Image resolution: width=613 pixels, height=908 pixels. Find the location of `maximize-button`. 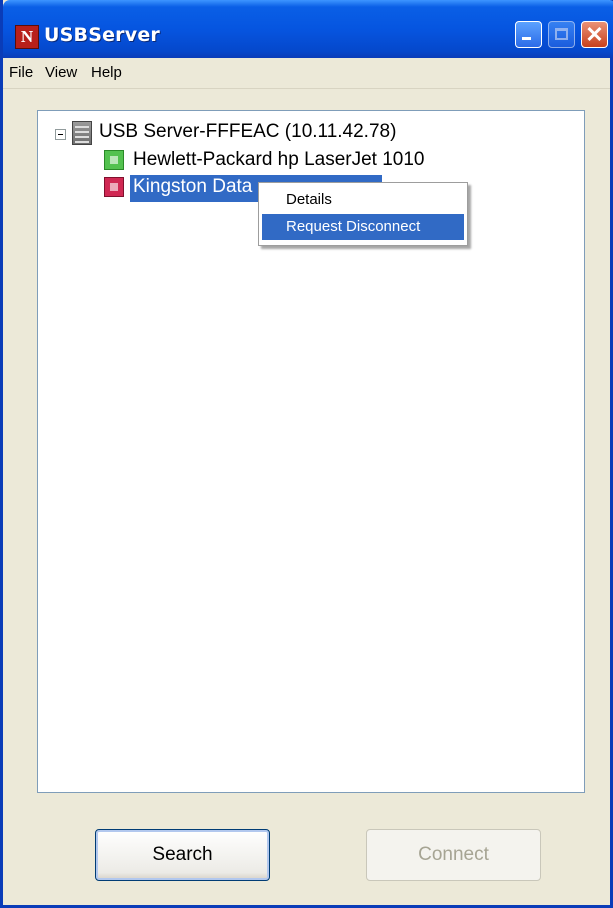

maximize-button is located at coordinates (561, 34).